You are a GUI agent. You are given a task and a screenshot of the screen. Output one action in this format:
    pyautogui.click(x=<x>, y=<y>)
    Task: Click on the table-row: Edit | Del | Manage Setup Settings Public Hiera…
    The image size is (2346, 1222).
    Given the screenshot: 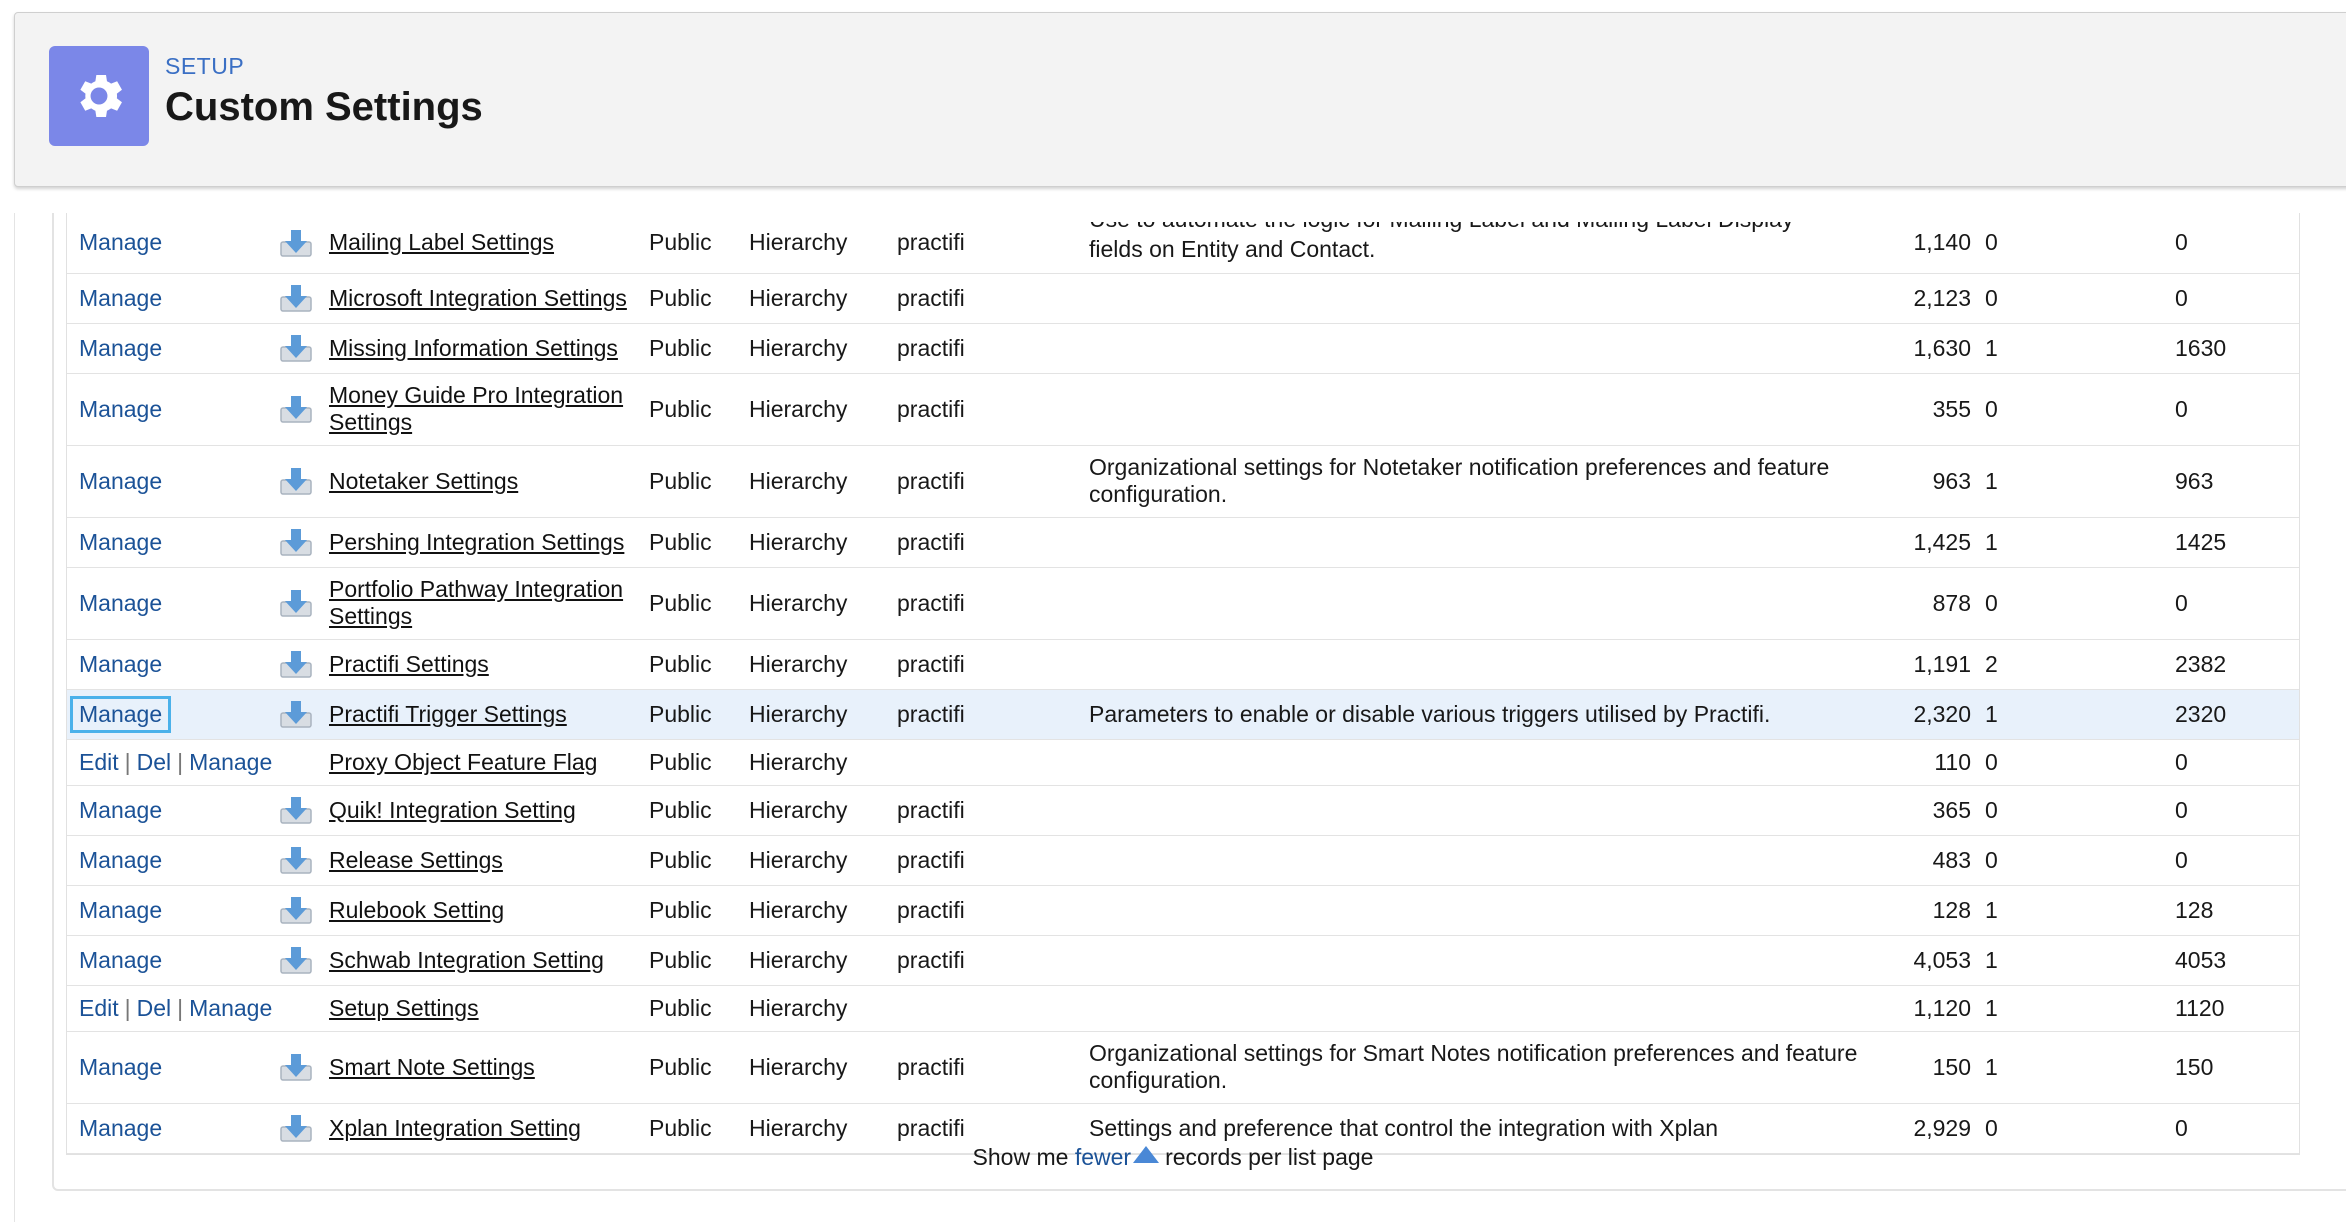 What is the action you would take?
    pyautogui.click(x=1183, y=1008)
    